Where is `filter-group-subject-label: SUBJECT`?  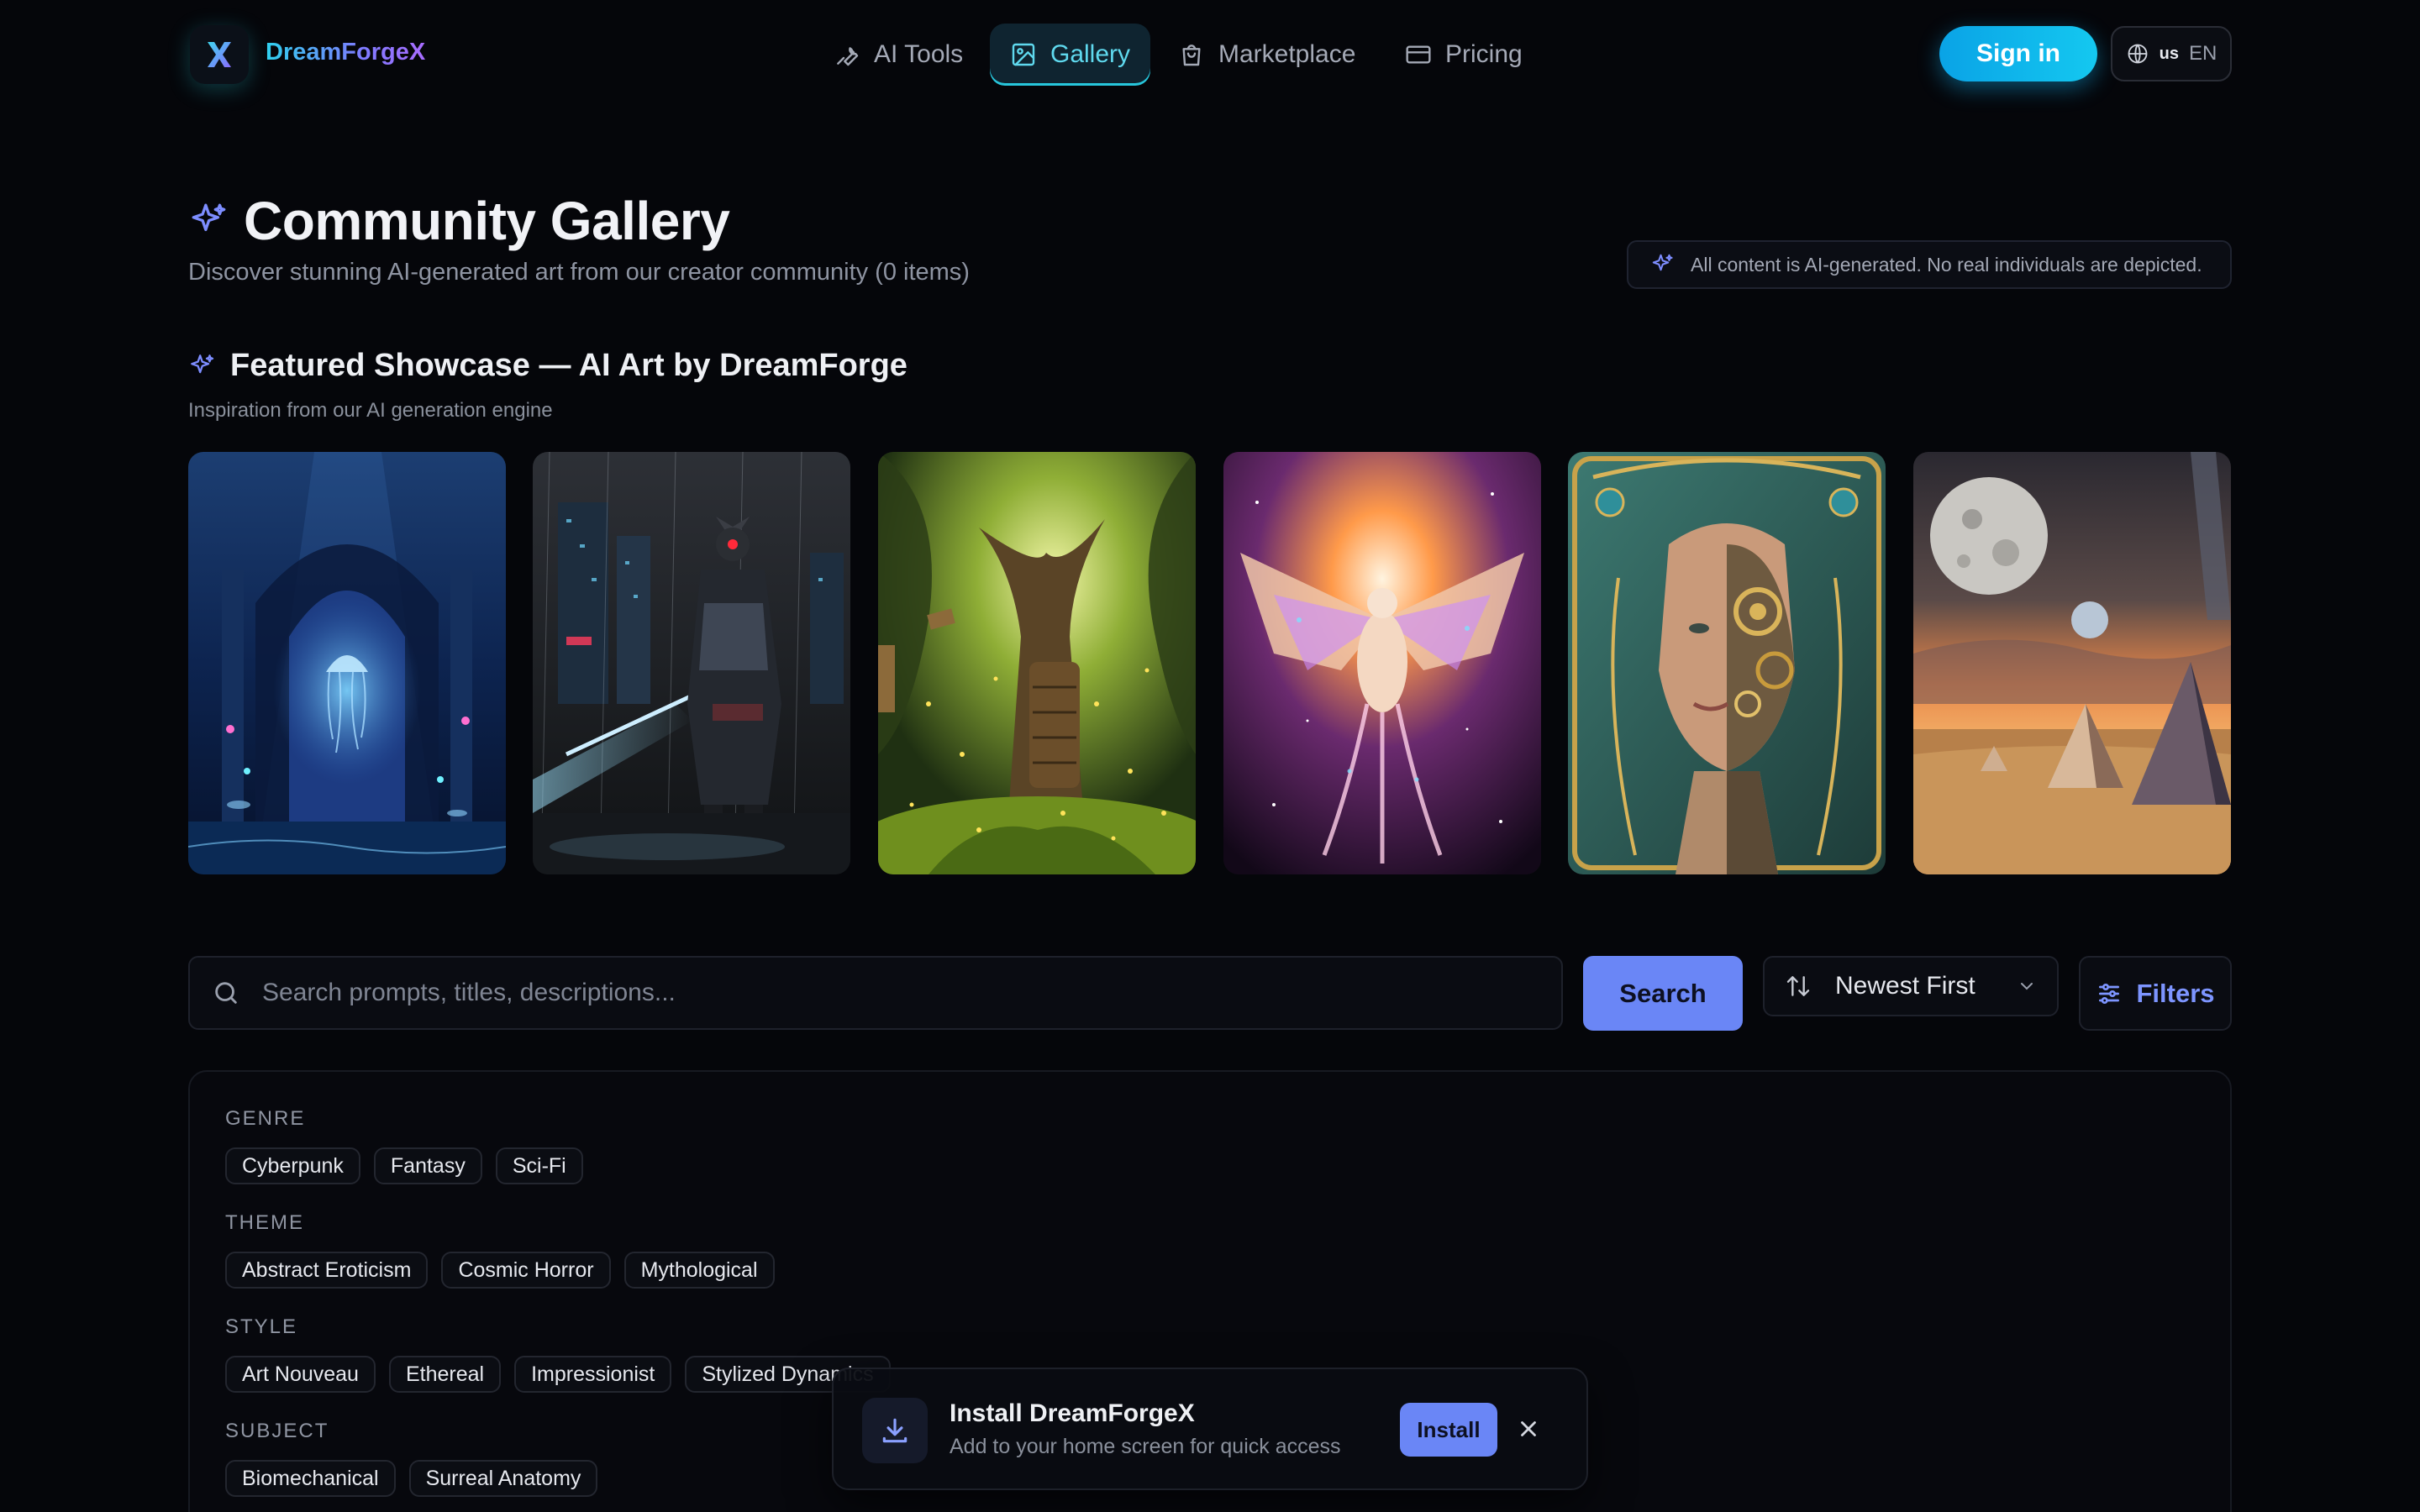 filter-group-subject-label: SUBJECT is located at coordinates (277, 1431).